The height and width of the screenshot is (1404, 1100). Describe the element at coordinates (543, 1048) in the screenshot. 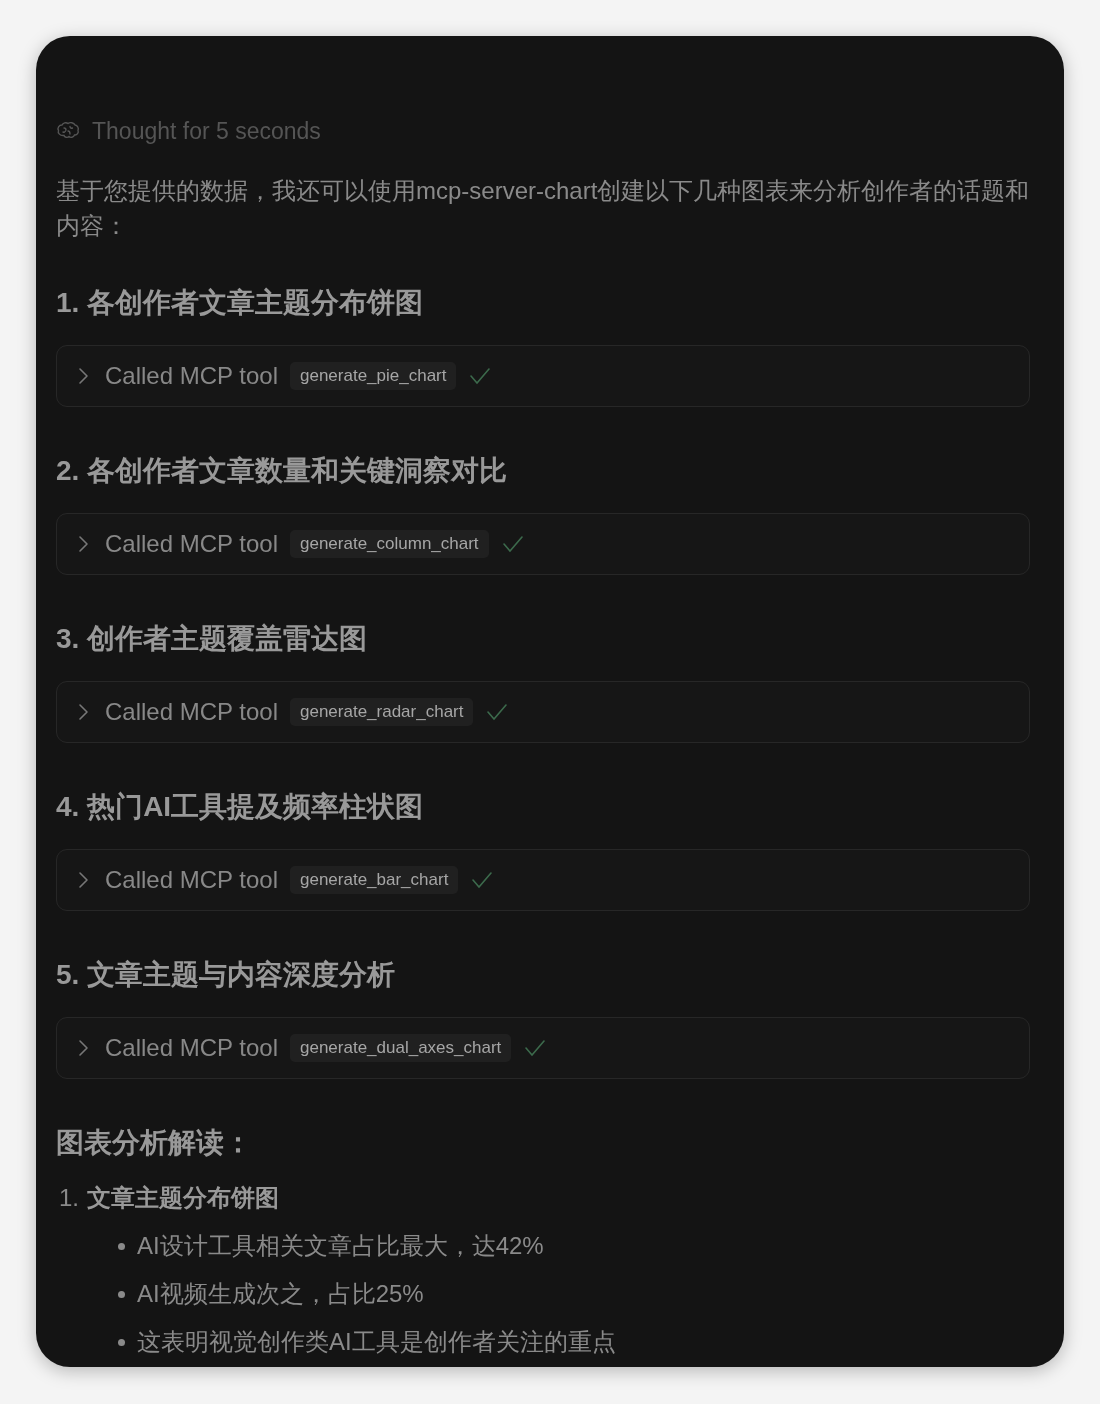

I see `tool-call-card: Called MCP tool generate_dual_axes_chart` at that location.